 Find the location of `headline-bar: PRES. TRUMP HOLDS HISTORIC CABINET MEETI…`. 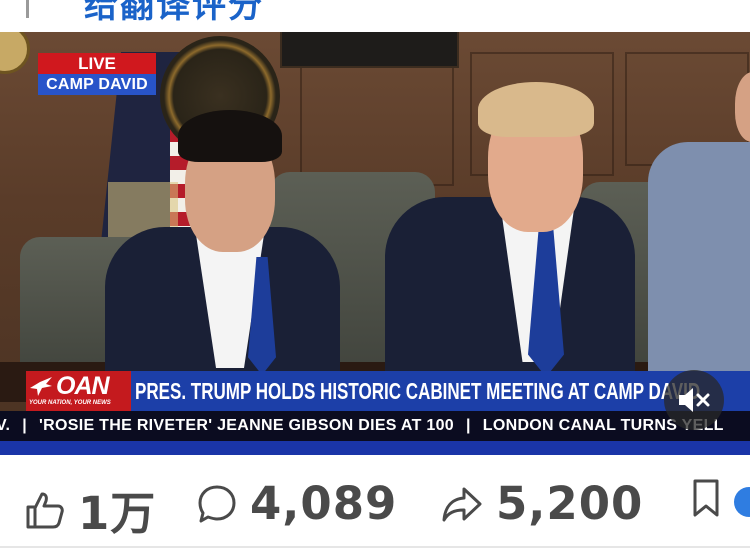

headline-bar: PRES. TRUMP HOLDS HISTORIC CABINET MEETI… is located at coordinates (440, 391).